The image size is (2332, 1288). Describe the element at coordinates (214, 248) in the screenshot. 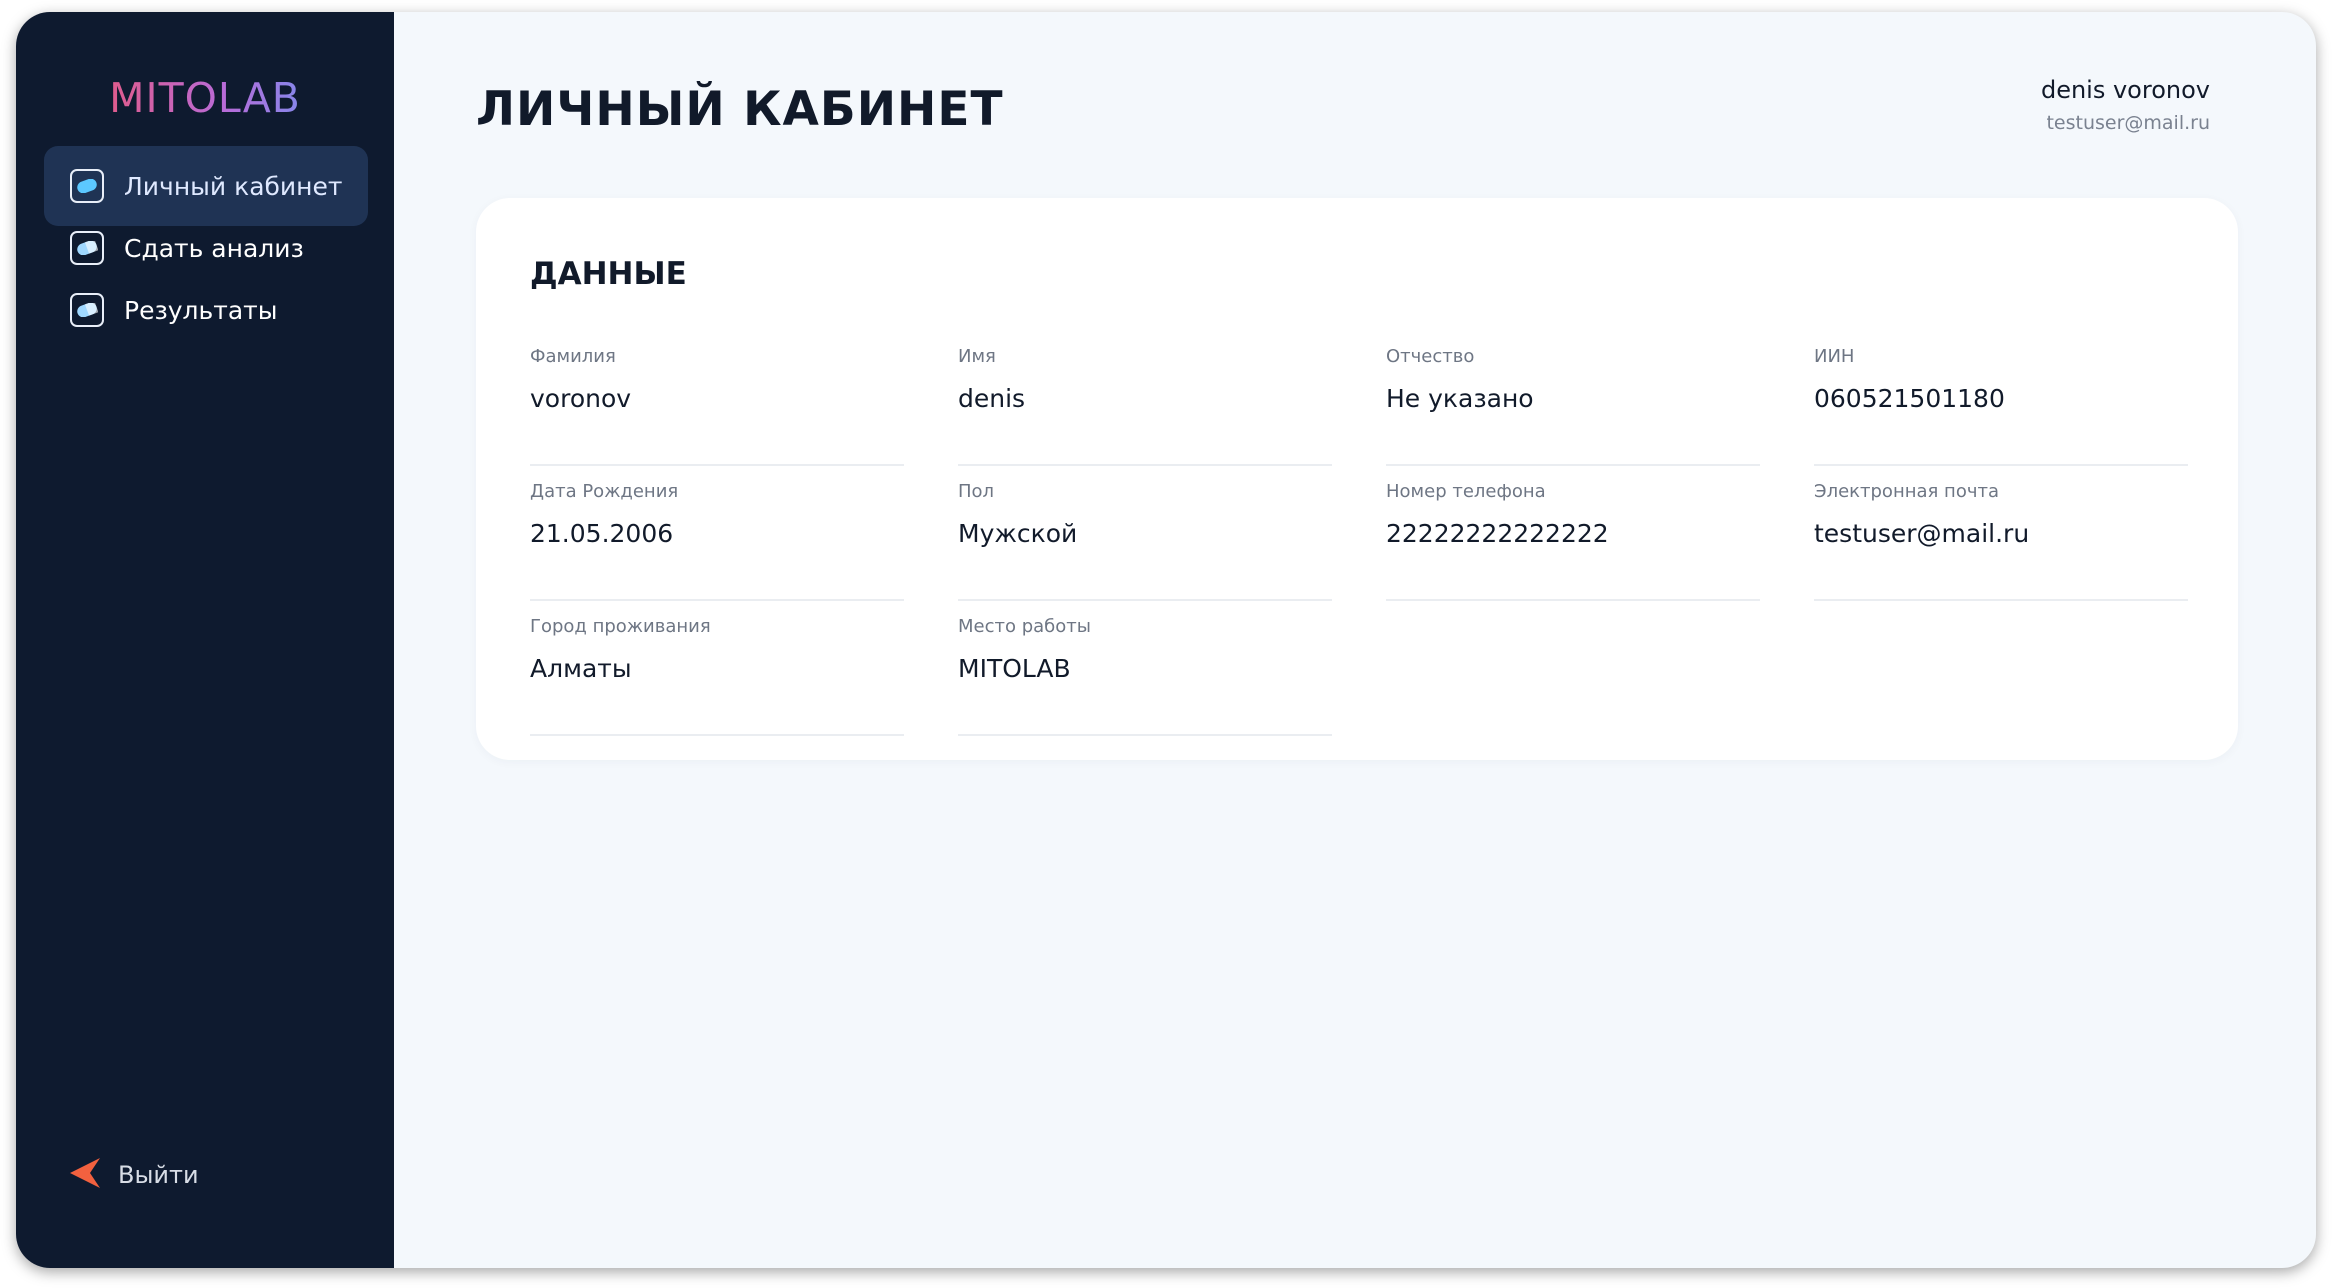

I see `sidebar-item-label: Сдать анализ` at that location.